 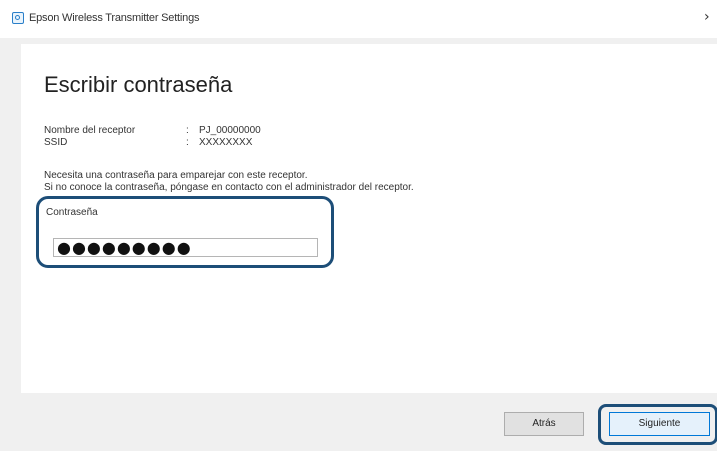 What do you see at coordinates (710, 17) in the screenshot?
I see `close-icon: ›` at bounding box center [710, 17].